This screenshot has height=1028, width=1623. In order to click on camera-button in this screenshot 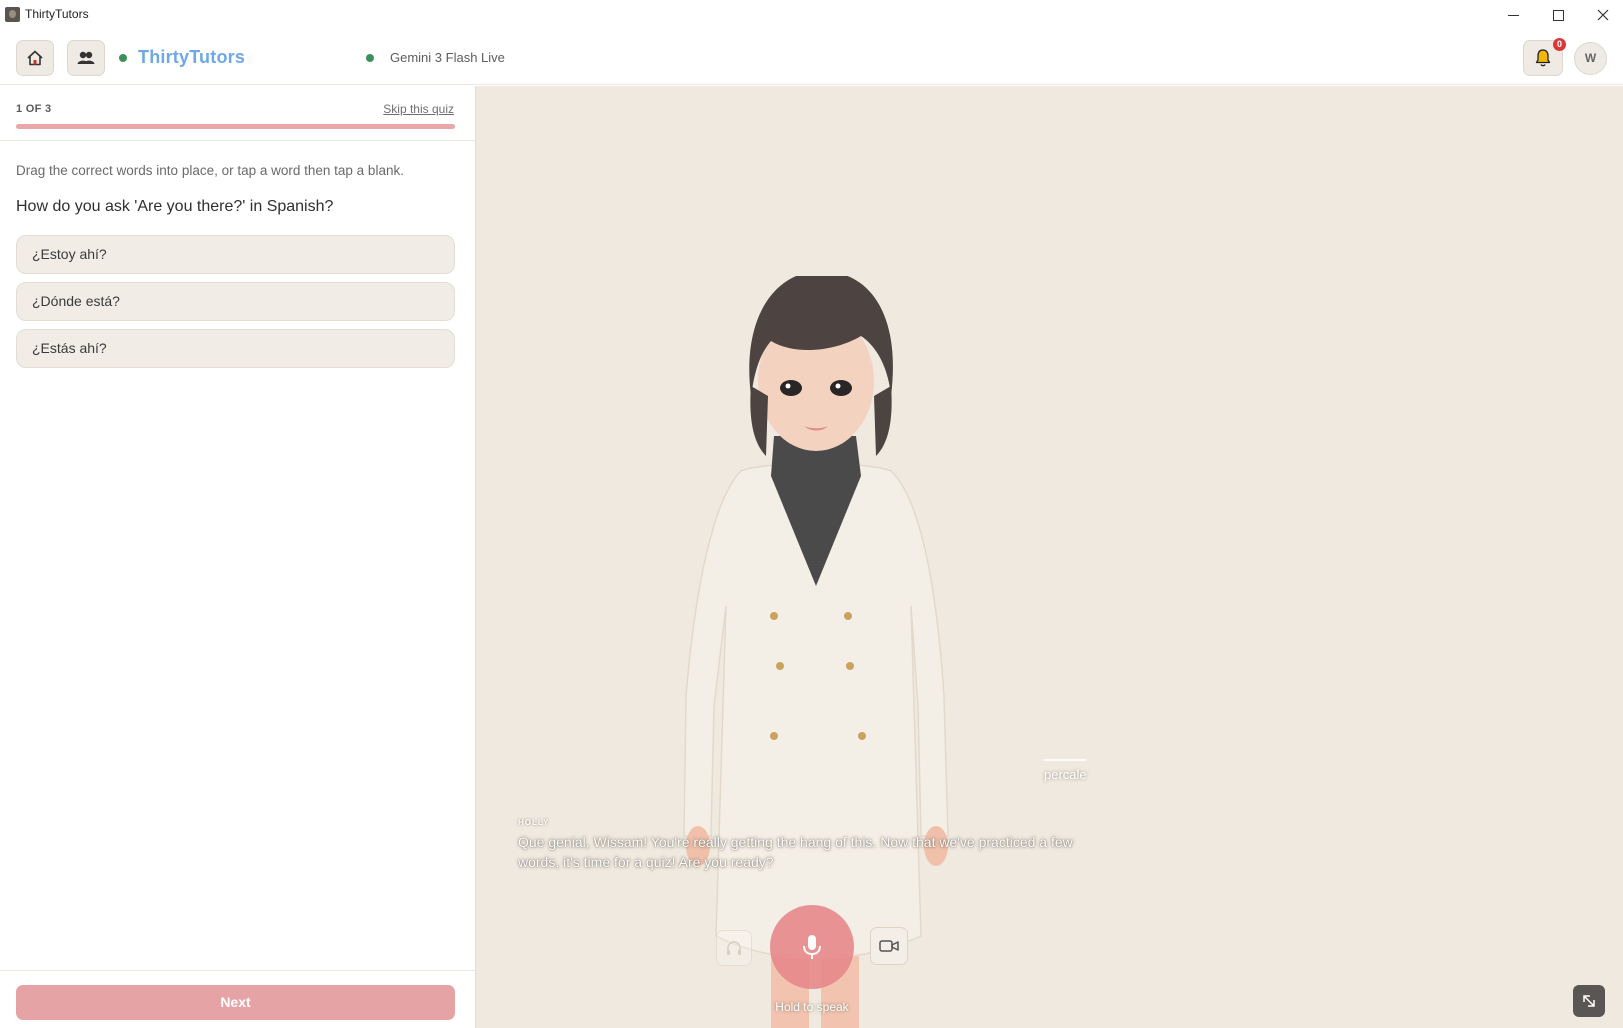, I will do `click(889, 946)`.